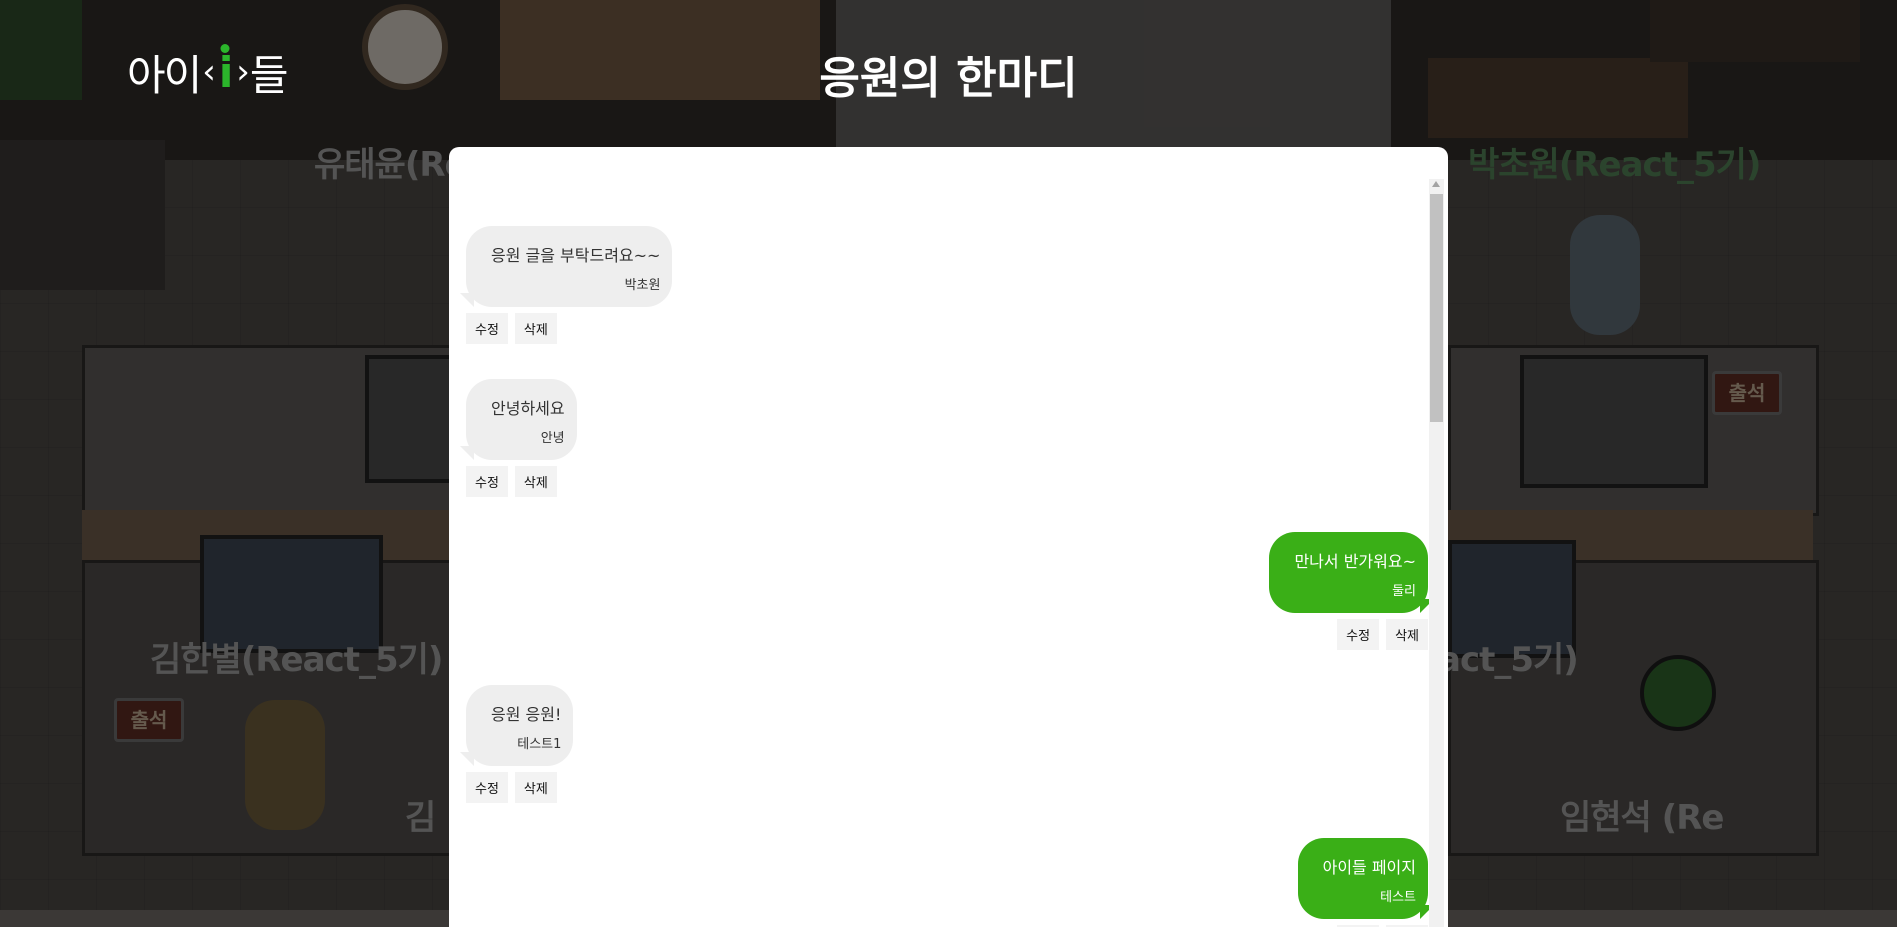 This screenshot has width=1897, height=927. Describe the element at coordinates (1398, 897) in the screenshot. I see `message-author: 테스트` at that location.